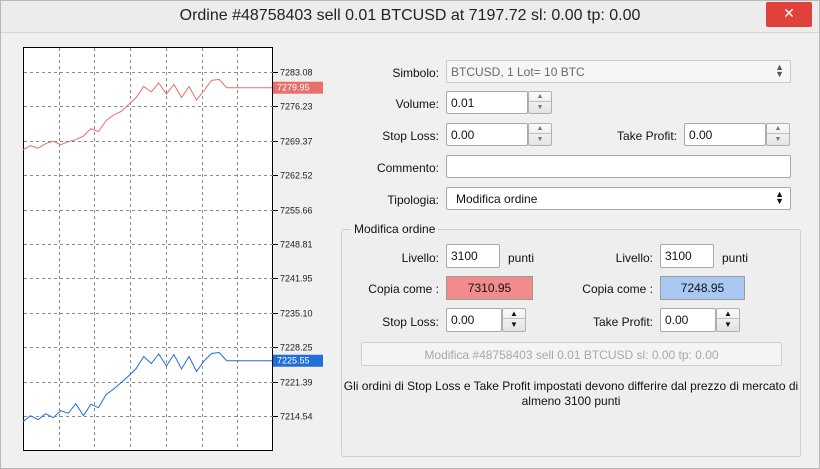 The image size is (820, 469). I want to click on axis-tick-label: 7221.39, so click(296, 383).